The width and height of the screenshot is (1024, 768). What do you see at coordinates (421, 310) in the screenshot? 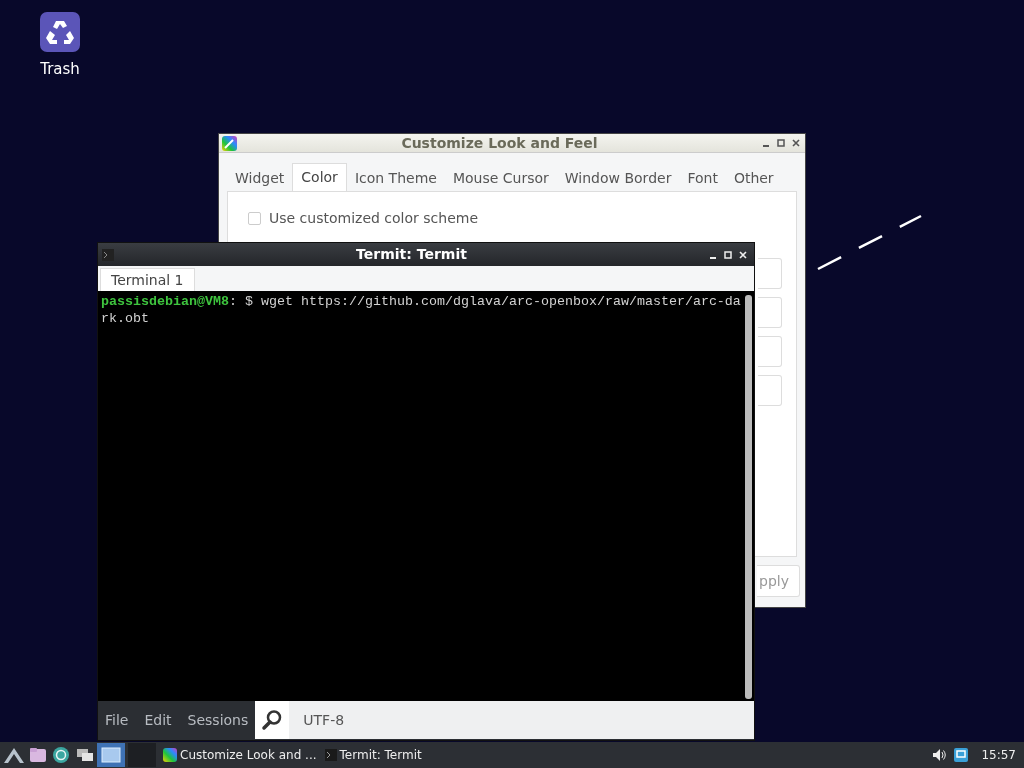
I see `terminal-text: passisdebian@VM8: $ wget https://github.com/dglava/arc-openbox/raw/master/arc-dark.obt` at bounding box center [421, 310].